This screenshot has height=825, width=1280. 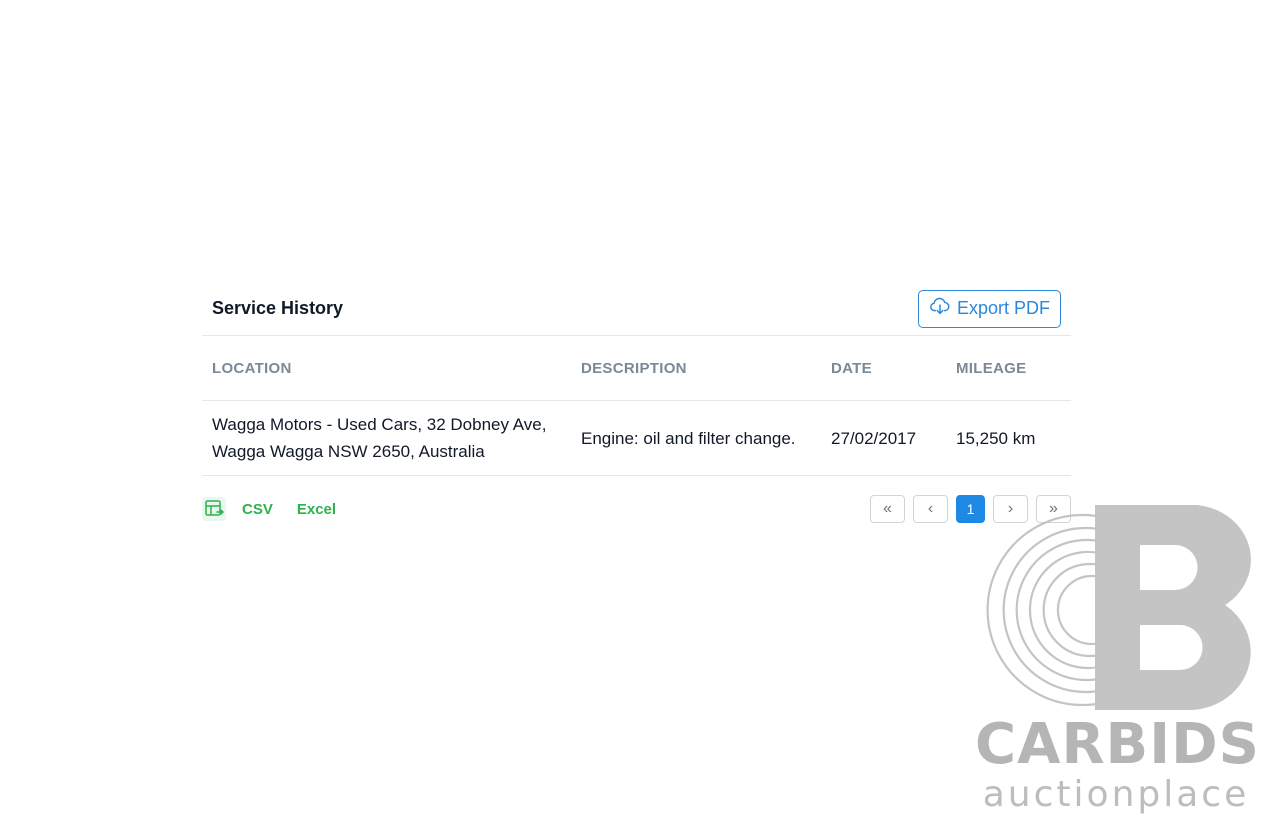 I want to click on cell-mileage: 15,250 km, so click(x=1008, y=438).